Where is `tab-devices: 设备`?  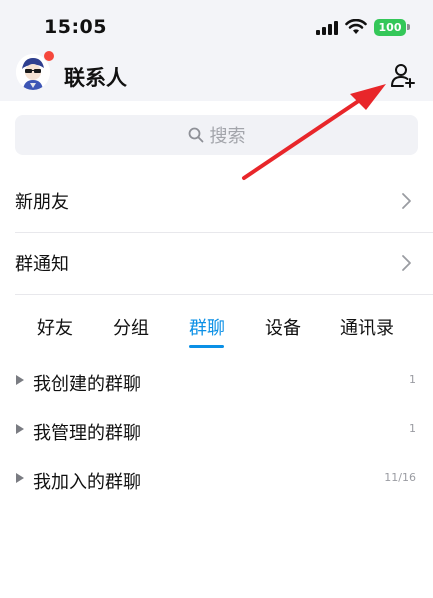 tab-devices: 设备 is located at coordinates (283, 327).